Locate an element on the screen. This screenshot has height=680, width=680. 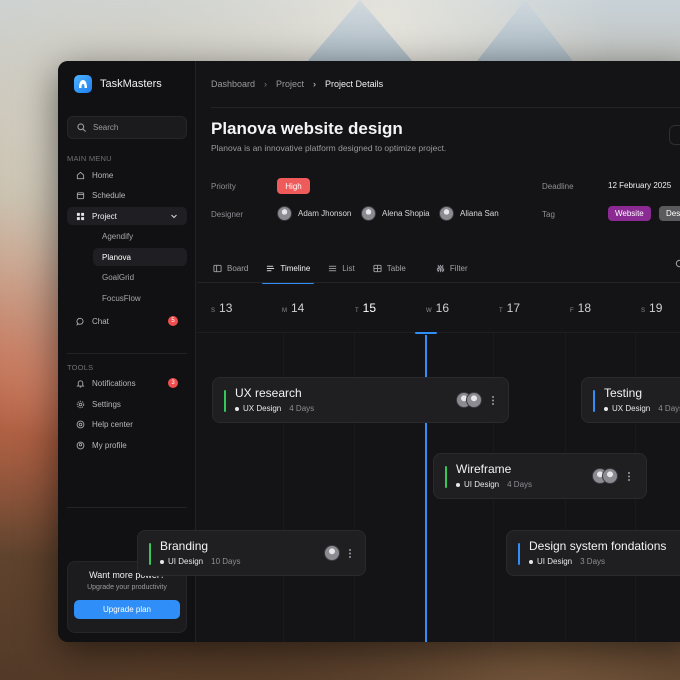
upgrade-subtitle: Upgrade your productivity is located at coordinates (127, 587).